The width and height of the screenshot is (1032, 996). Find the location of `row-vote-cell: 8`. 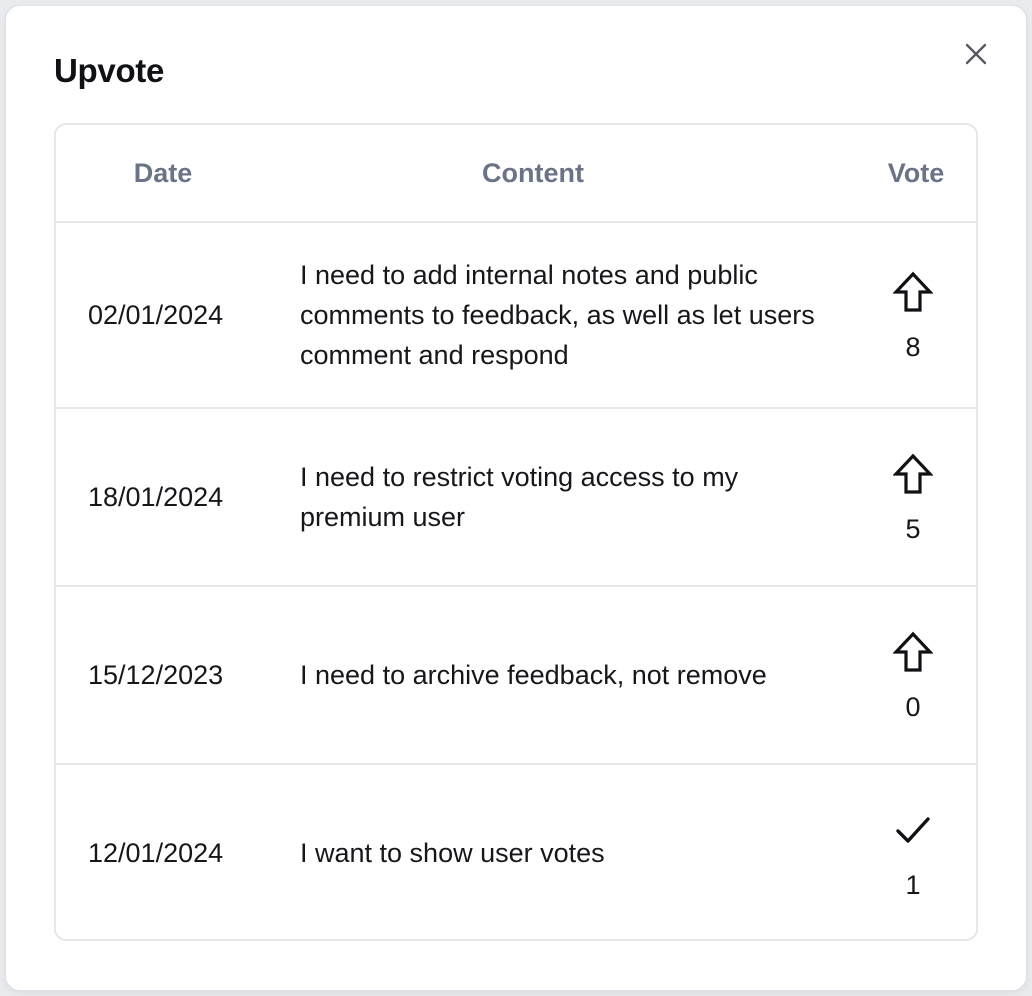

row-vote-cell: 8 is located at coordinates (916, 315).